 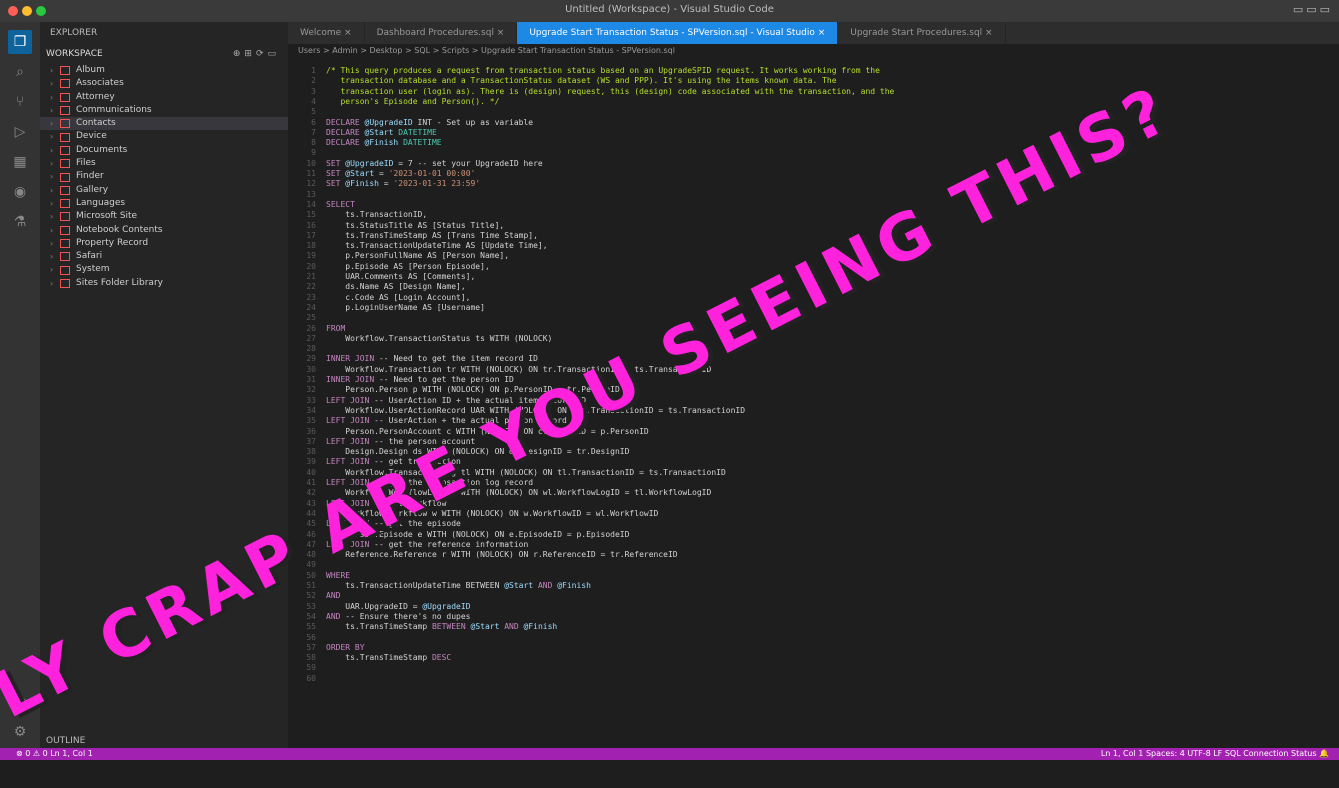 What do you see at coordinates (311, 173) in the screenshot?
I see `line-number: 11` at bounding box center [311, 173].